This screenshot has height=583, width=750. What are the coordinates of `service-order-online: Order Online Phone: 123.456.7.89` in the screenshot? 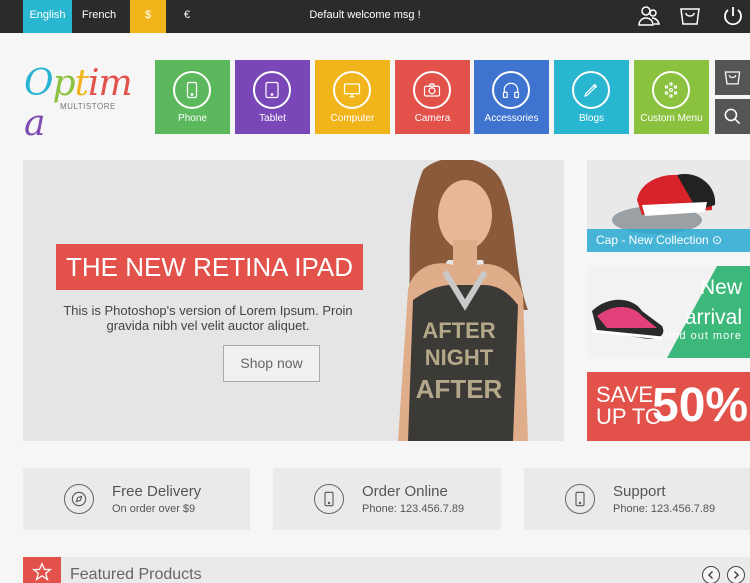 It's located at (387, 499).